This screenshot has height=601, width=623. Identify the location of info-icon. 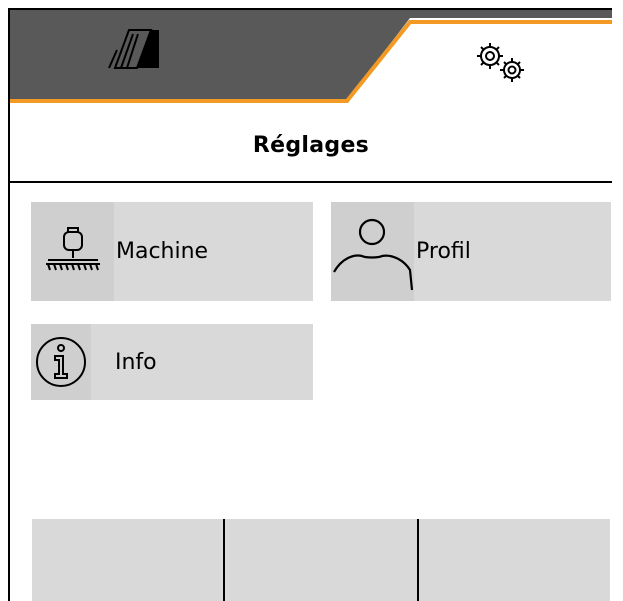
(61, 362).